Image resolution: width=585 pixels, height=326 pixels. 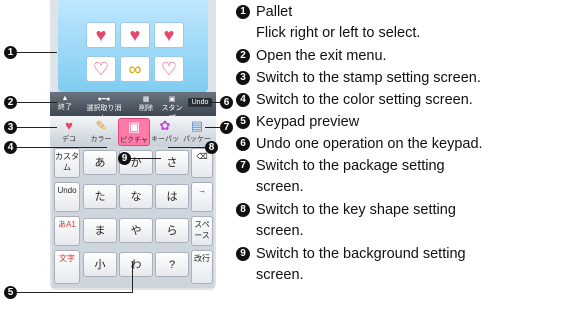 What do you see at coordinates (67, 224) in the screenshot?
I see `mode-key-label: あA1` at bounding box center [67, 224].